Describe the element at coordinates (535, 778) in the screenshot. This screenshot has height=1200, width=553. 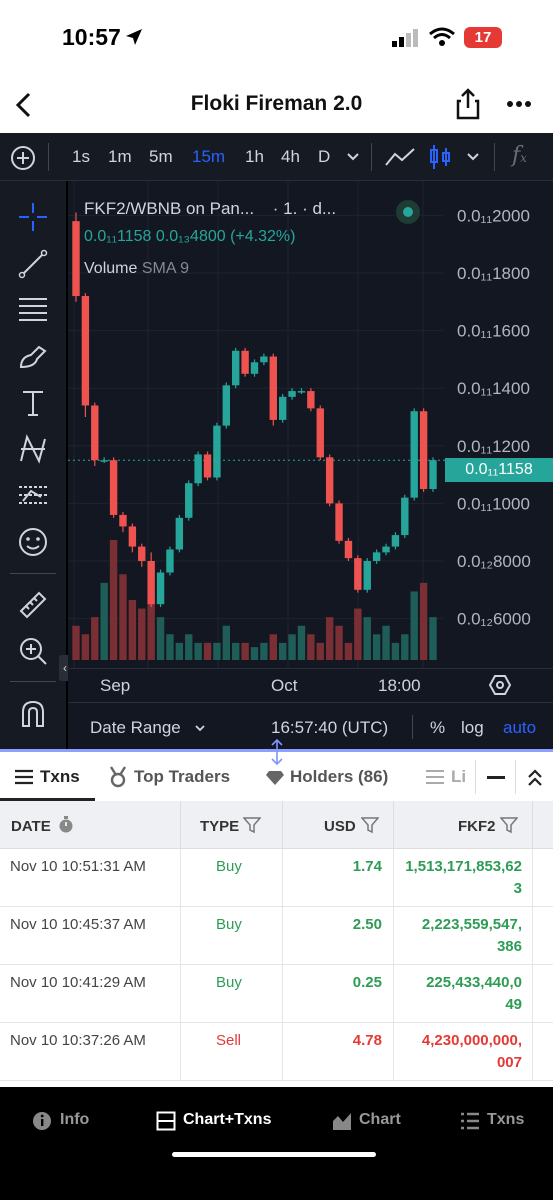
I see `expand-up-icon` at that location.